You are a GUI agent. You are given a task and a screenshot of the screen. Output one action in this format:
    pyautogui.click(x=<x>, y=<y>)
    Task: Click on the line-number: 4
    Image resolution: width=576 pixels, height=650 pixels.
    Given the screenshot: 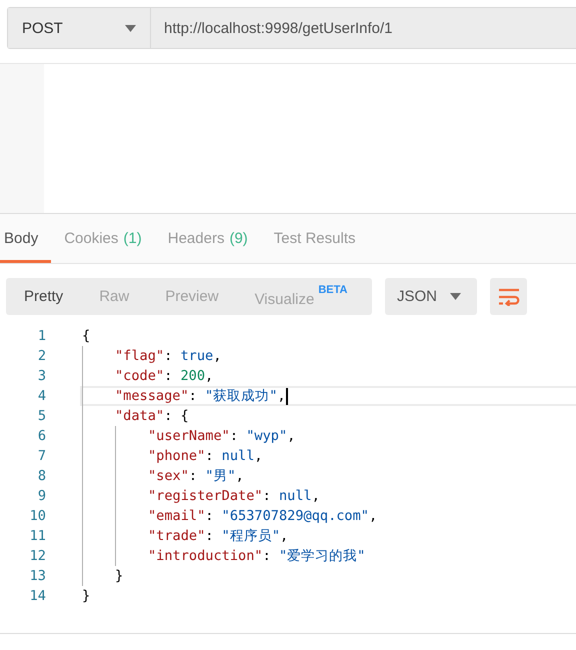 What is the action you would take?
    pyautogui.click(x=41, y=396)
    